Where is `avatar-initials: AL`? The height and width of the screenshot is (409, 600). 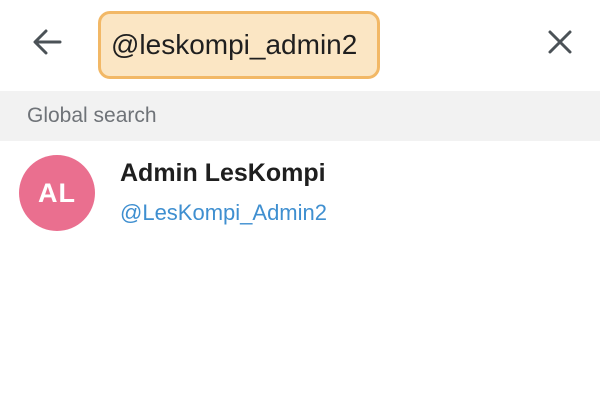
avatar-initials: AL is located at coordinates (57, 192).